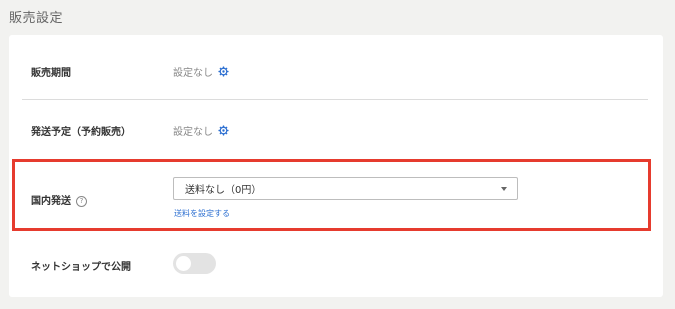  I want to click on shipping-fee-selected: 送料なし（0円）, so click(223, 190).